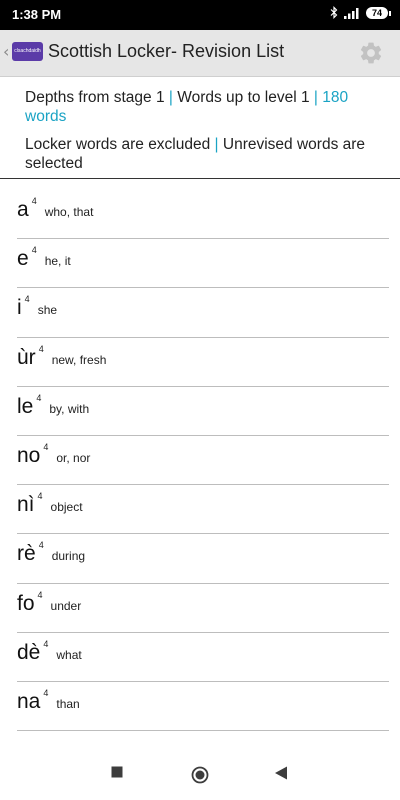 The width and height of the screenshot is (400, 800). I want to click on circle-icon, so click(200, 775).